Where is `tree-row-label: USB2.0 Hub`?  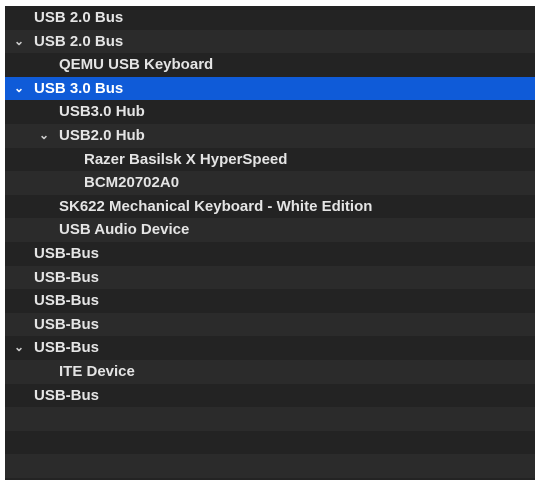
tree-row-label: USB2.0 Hub is located at coordinates (102, 135).